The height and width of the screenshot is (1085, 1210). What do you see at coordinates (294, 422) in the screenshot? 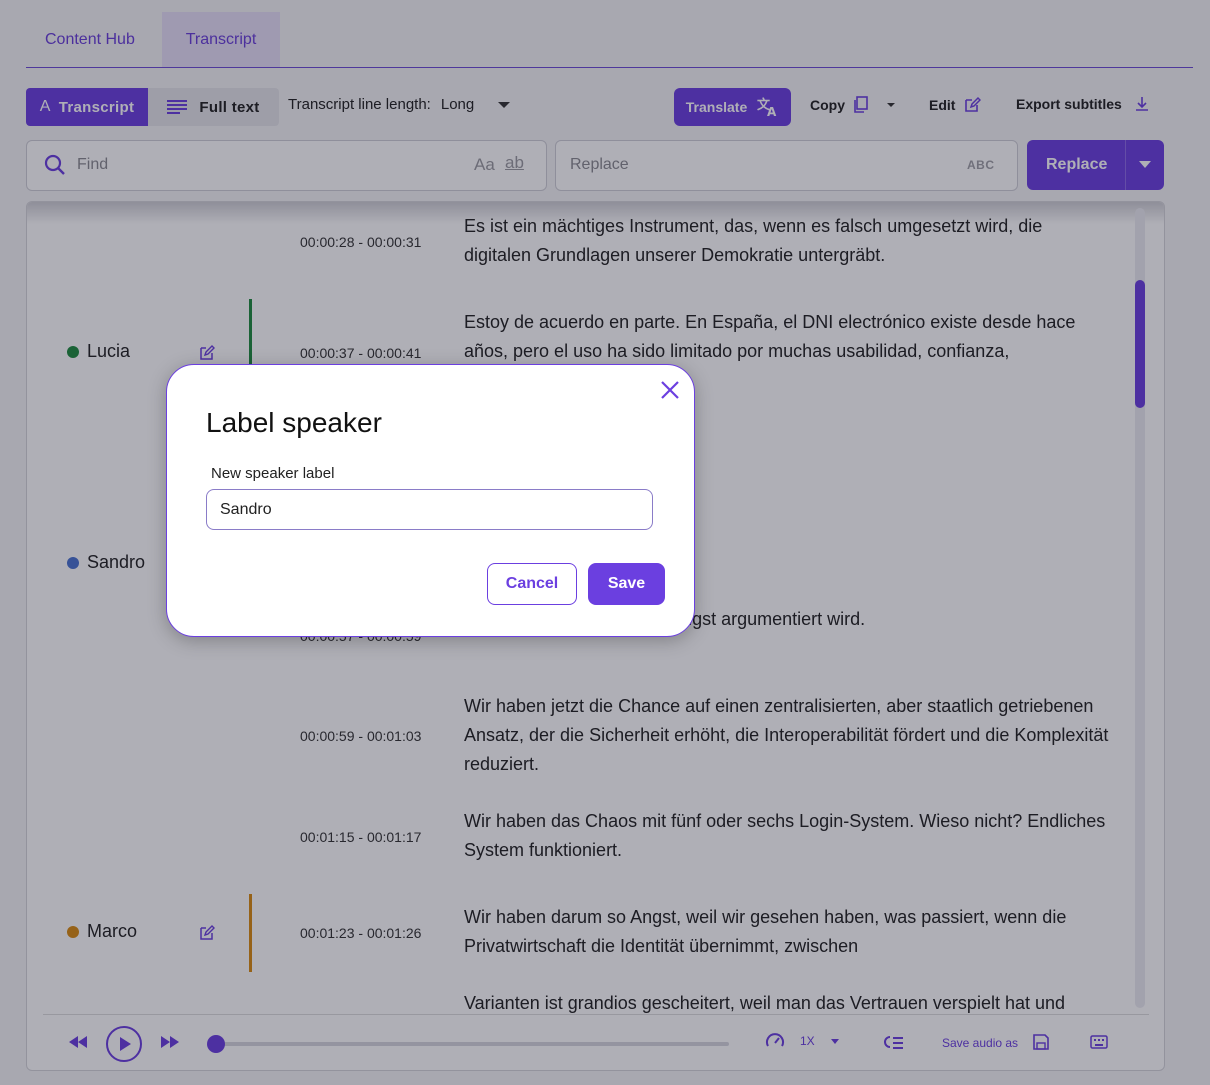
I see `dialog-title: Label speaker` at bounding box center [294, 422].